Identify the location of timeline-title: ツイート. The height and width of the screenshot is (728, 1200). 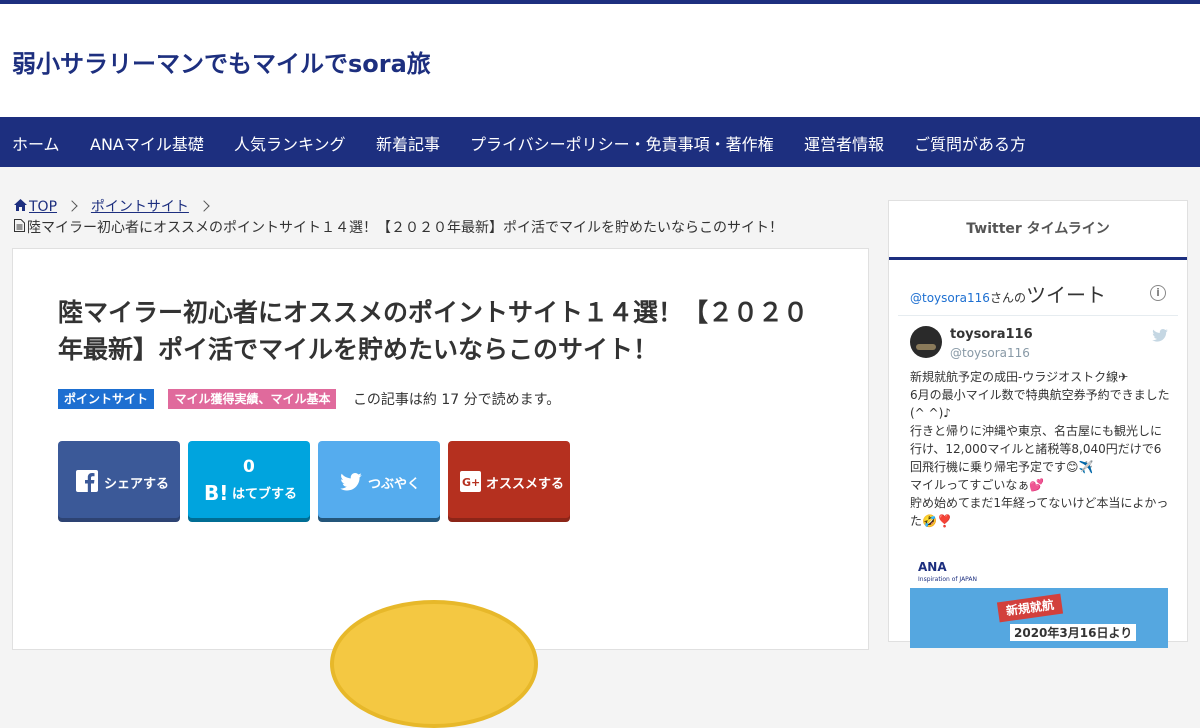
(1065, 295).